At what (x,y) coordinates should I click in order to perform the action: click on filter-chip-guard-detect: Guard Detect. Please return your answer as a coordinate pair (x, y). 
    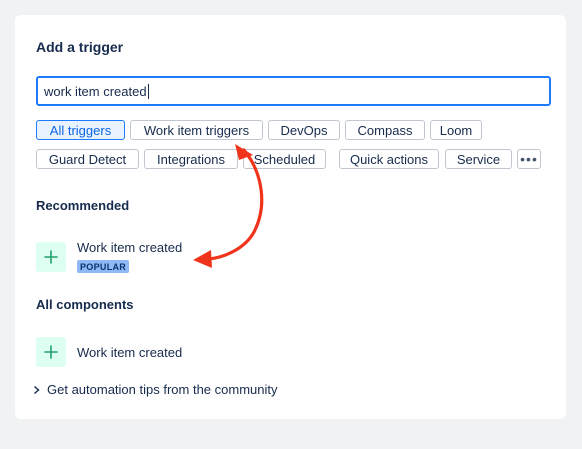
    Looking at the image, I should click on (87, 159).